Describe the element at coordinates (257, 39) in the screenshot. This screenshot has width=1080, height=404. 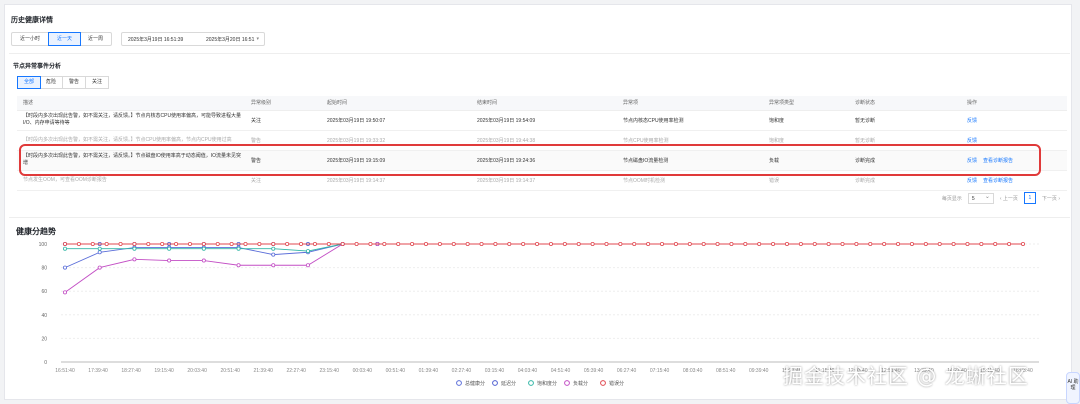
I see `chevron-down-icon: ▾` at that location.